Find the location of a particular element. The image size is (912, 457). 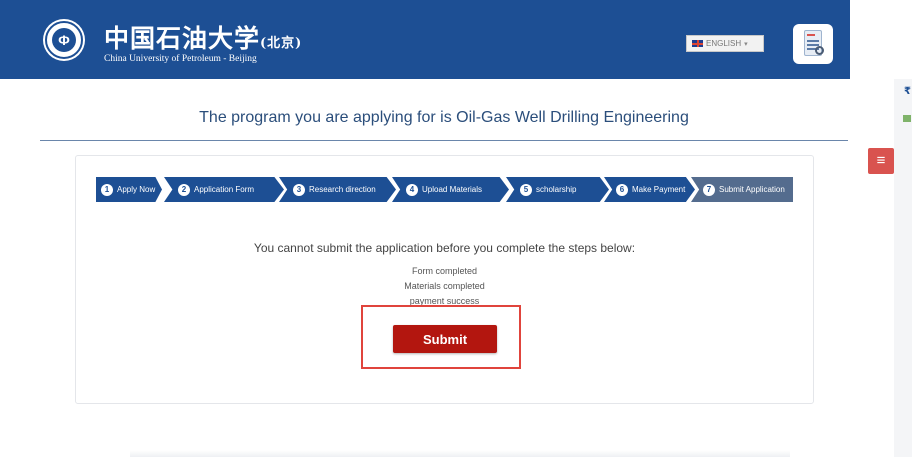

submit-button: Submit is located at coordinates (445, 339).